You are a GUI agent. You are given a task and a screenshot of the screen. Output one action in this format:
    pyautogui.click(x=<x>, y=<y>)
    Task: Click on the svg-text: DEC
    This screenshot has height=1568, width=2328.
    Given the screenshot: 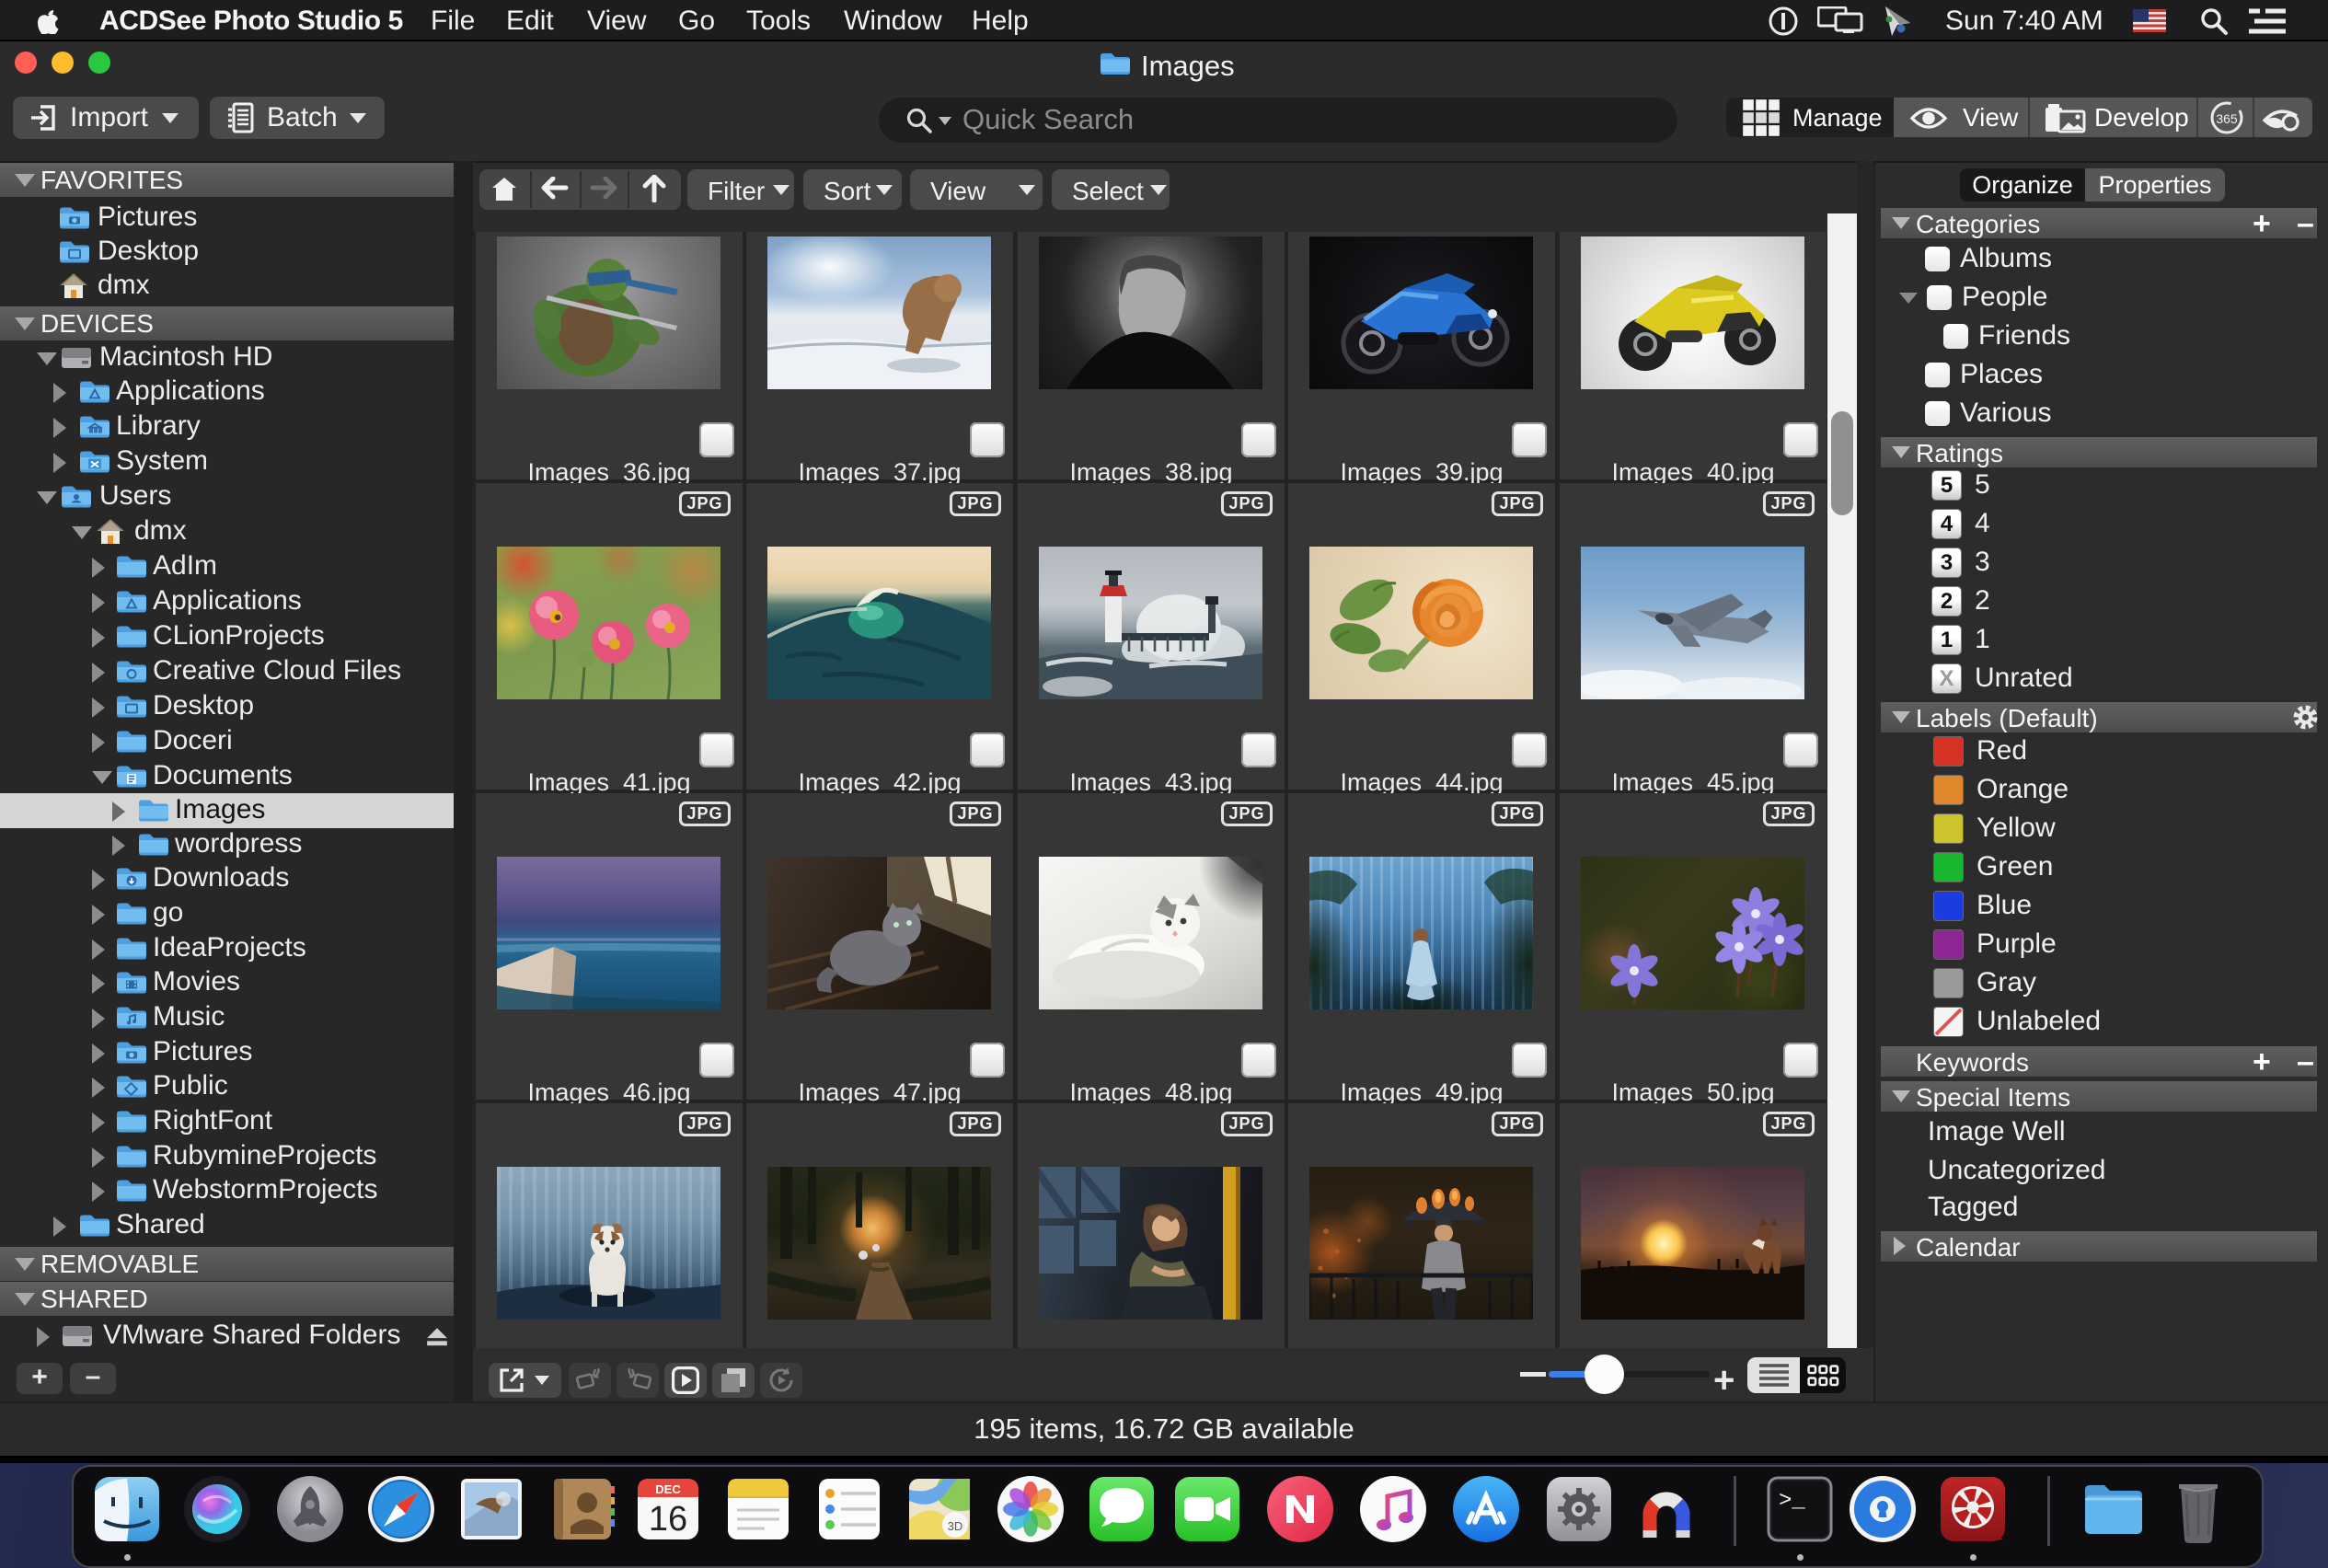 What is the action you would take?
    pyautogui.click(x=668, y=1489)
    